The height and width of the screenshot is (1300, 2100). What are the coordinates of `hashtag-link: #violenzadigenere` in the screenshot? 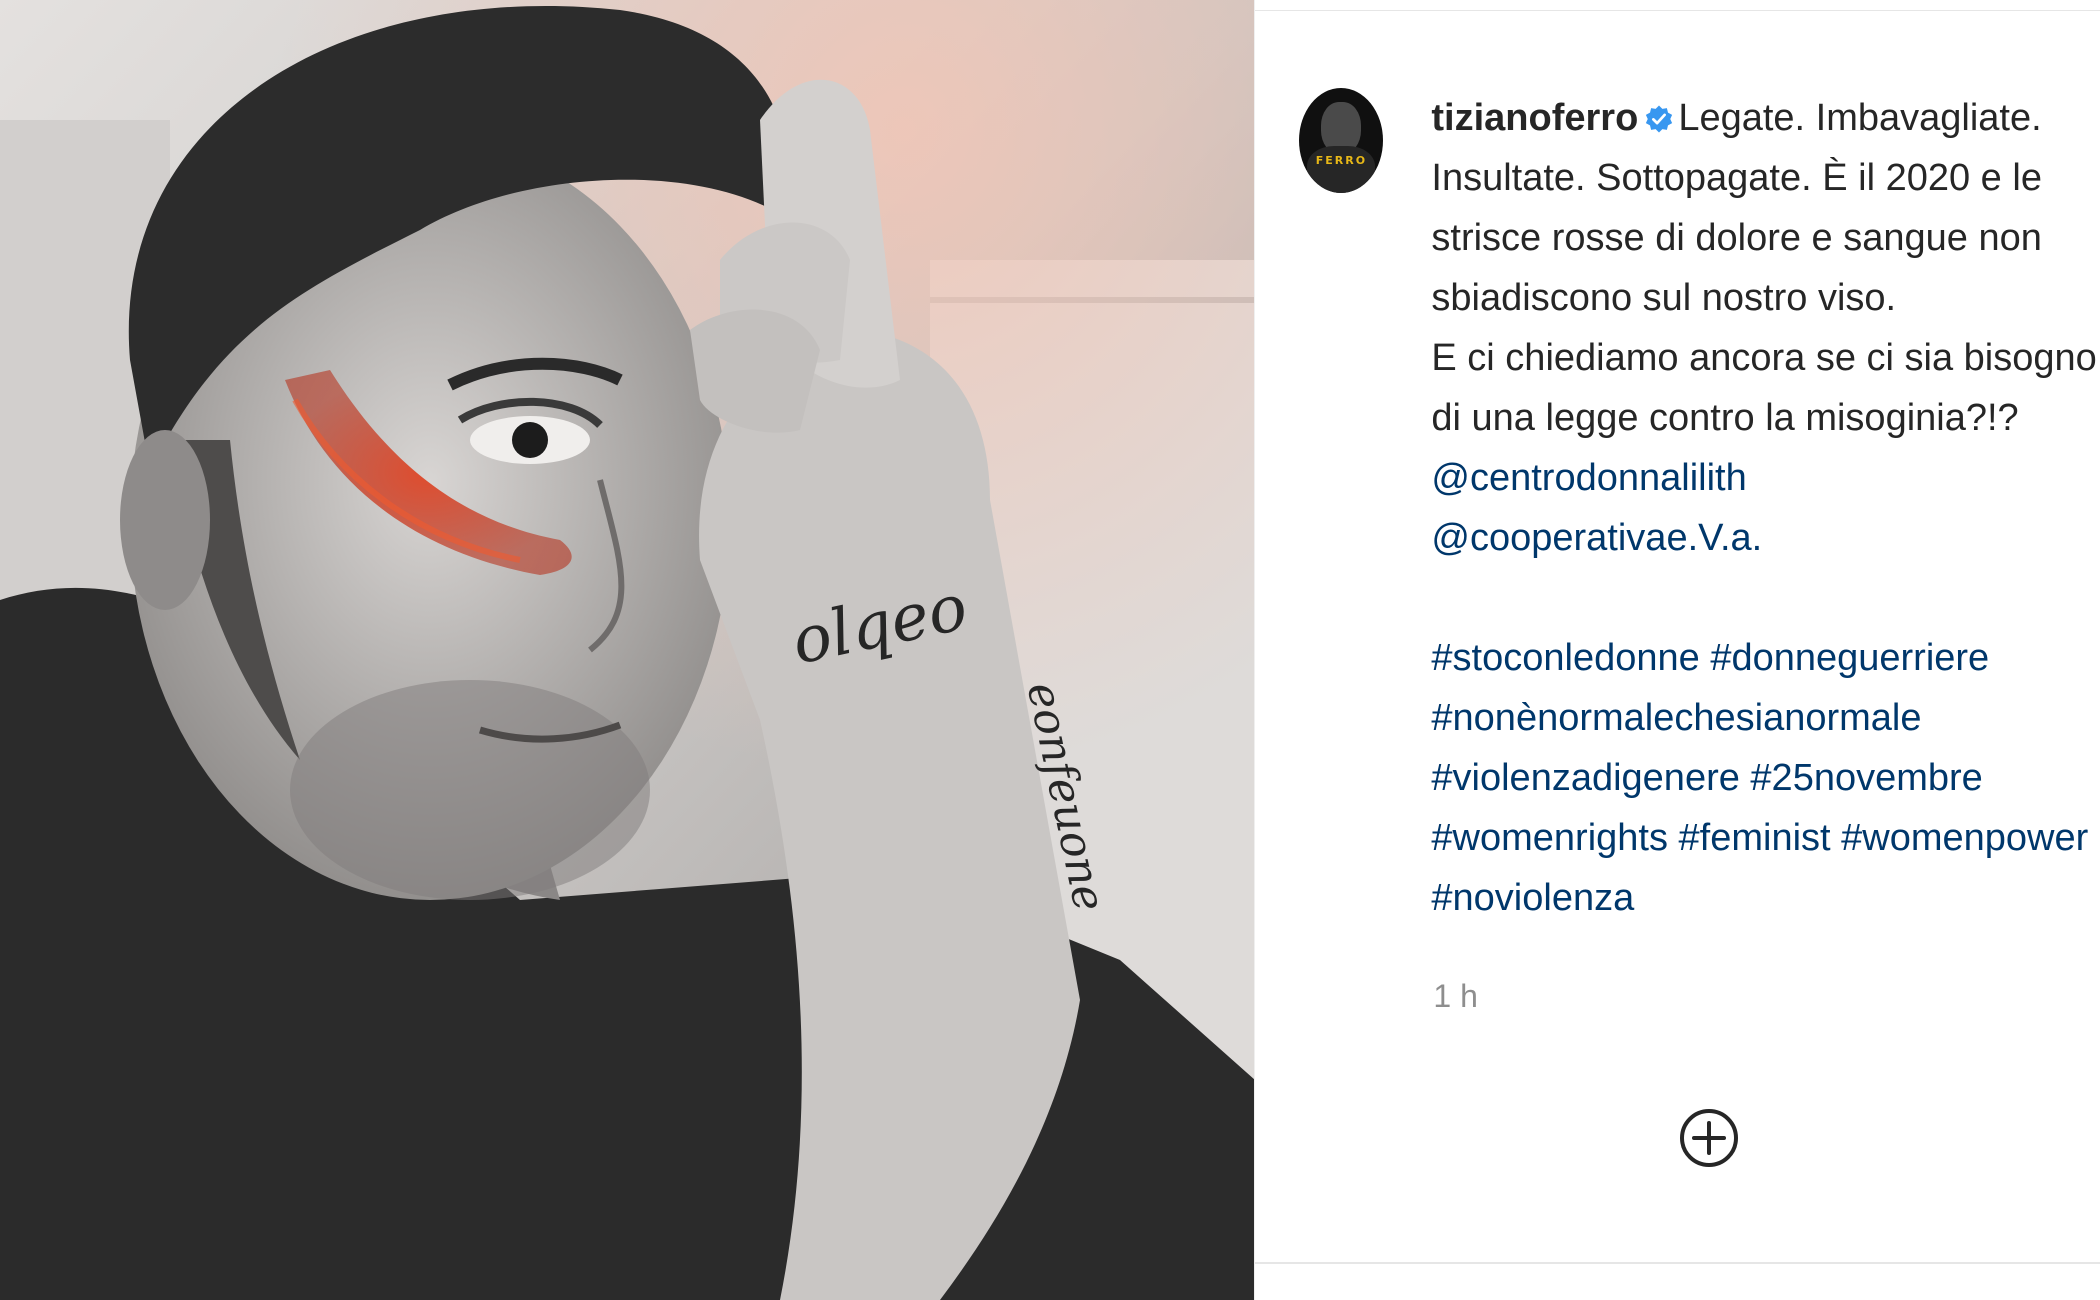 It's located at (1585, 778).